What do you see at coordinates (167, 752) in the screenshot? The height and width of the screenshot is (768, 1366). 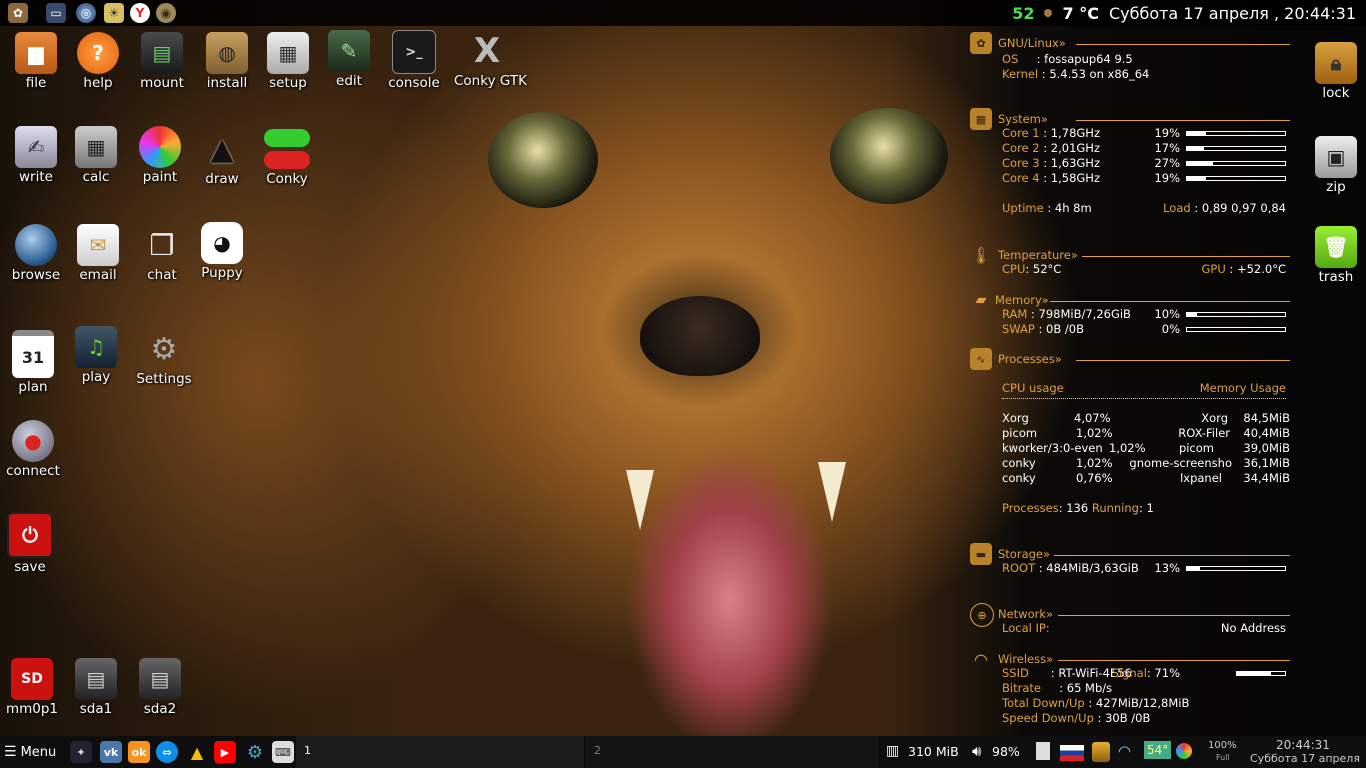 I see `teamviewer-icon: ⇔` at bounding box center [167, 752].